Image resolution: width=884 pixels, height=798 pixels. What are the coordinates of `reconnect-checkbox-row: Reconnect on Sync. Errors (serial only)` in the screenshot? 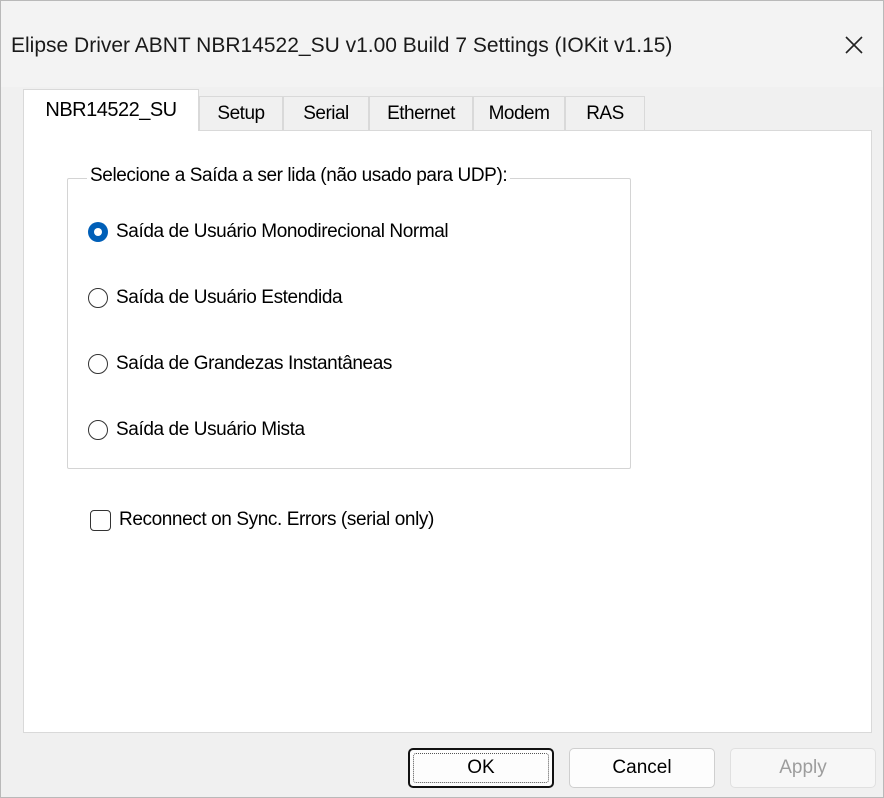 It's located at (262, 520).